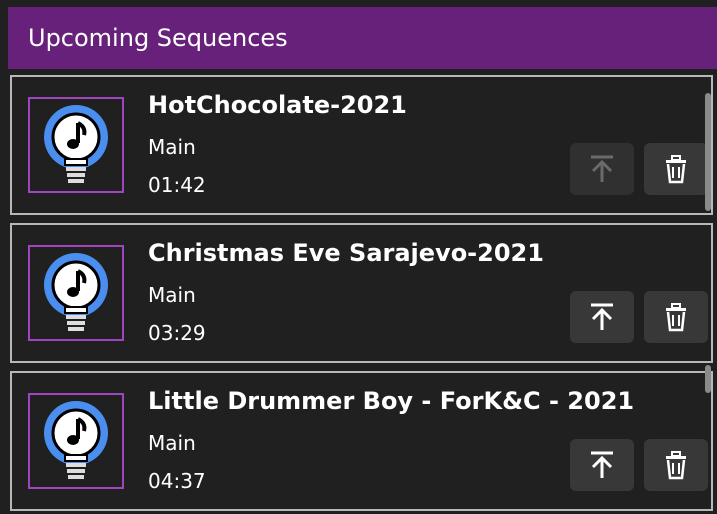 This screenshot has width=717, height=514. What do you see at coordinates (158, 38) in the screenshot?
I see `header-title: Upcoming Sequences` at bounding box center [158, 38].